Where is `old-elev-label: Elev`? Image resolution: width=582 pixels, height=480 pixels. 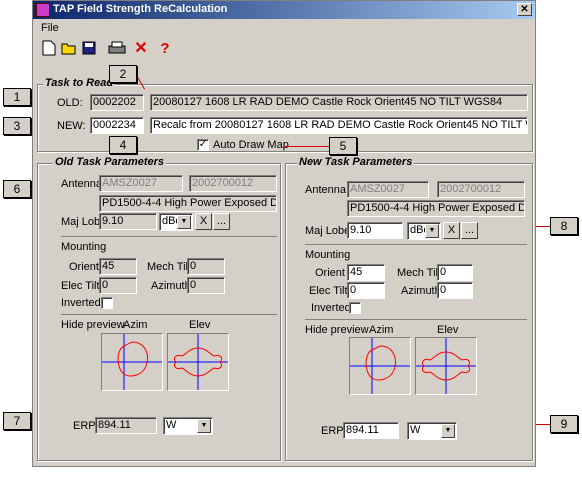
old-elev-label: Elev is located at coordinates (200, 325).